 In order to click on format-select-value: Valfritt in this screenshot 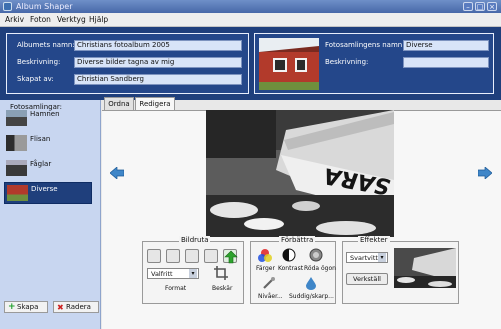, I will do `click(162, 274)`.